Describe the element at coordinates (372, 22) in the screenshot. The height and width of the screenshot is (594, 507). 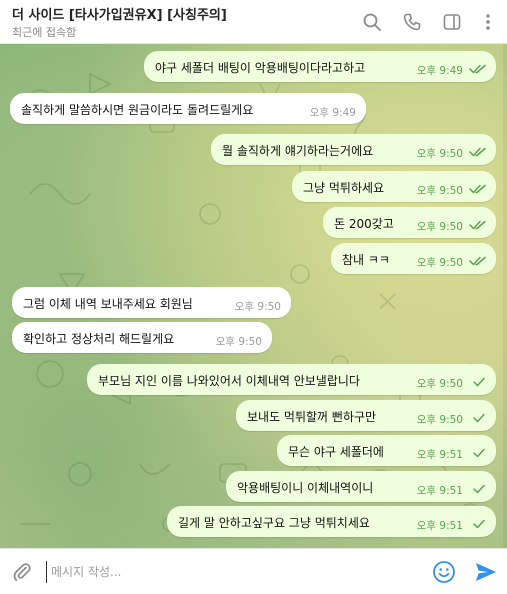
I see `search-icon` at that location.